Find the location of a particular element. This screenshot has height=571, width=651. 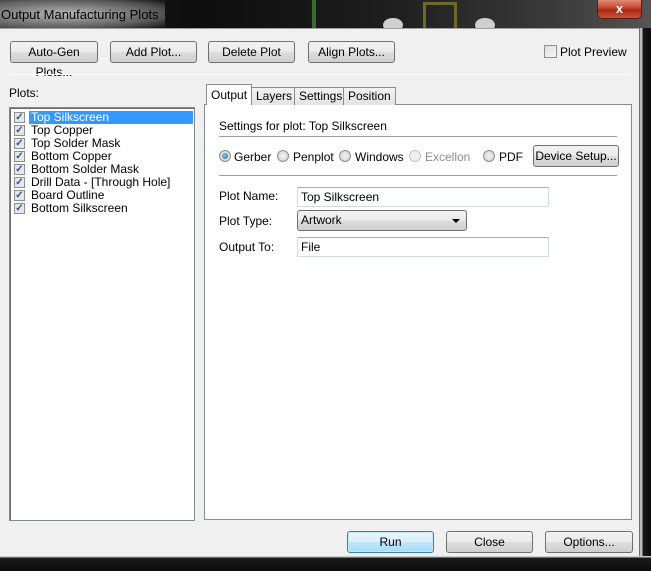

plot-list-item: ✓ Bottom Silkscreen is located at coordinates (103, 208).